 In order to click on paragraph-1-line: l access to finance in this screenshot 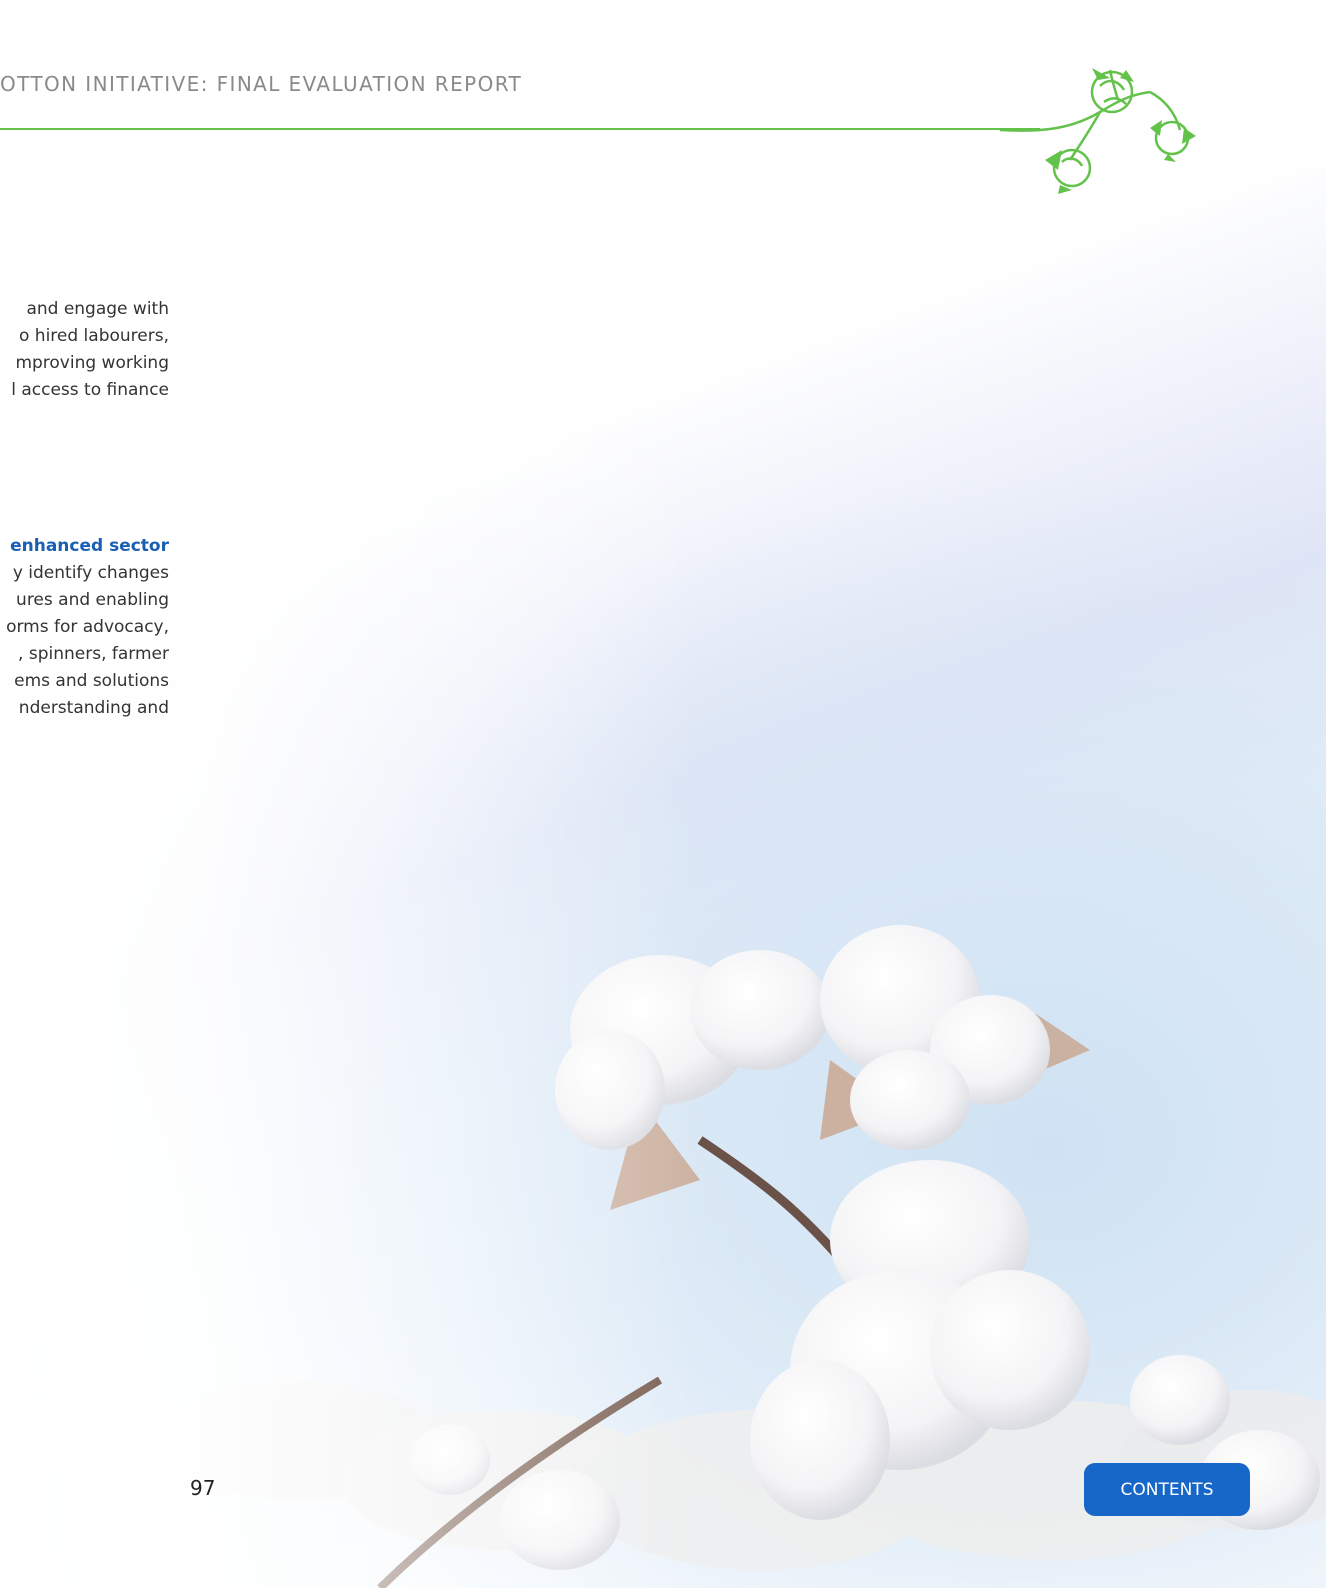, I will do `click(90, 390)`.